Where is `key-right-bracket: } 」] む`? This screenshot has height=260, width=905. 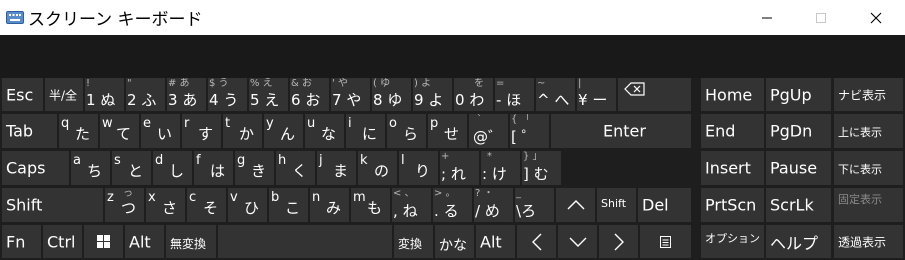 key-right-bracket: } 」] む is located at coordinates (541, 168).